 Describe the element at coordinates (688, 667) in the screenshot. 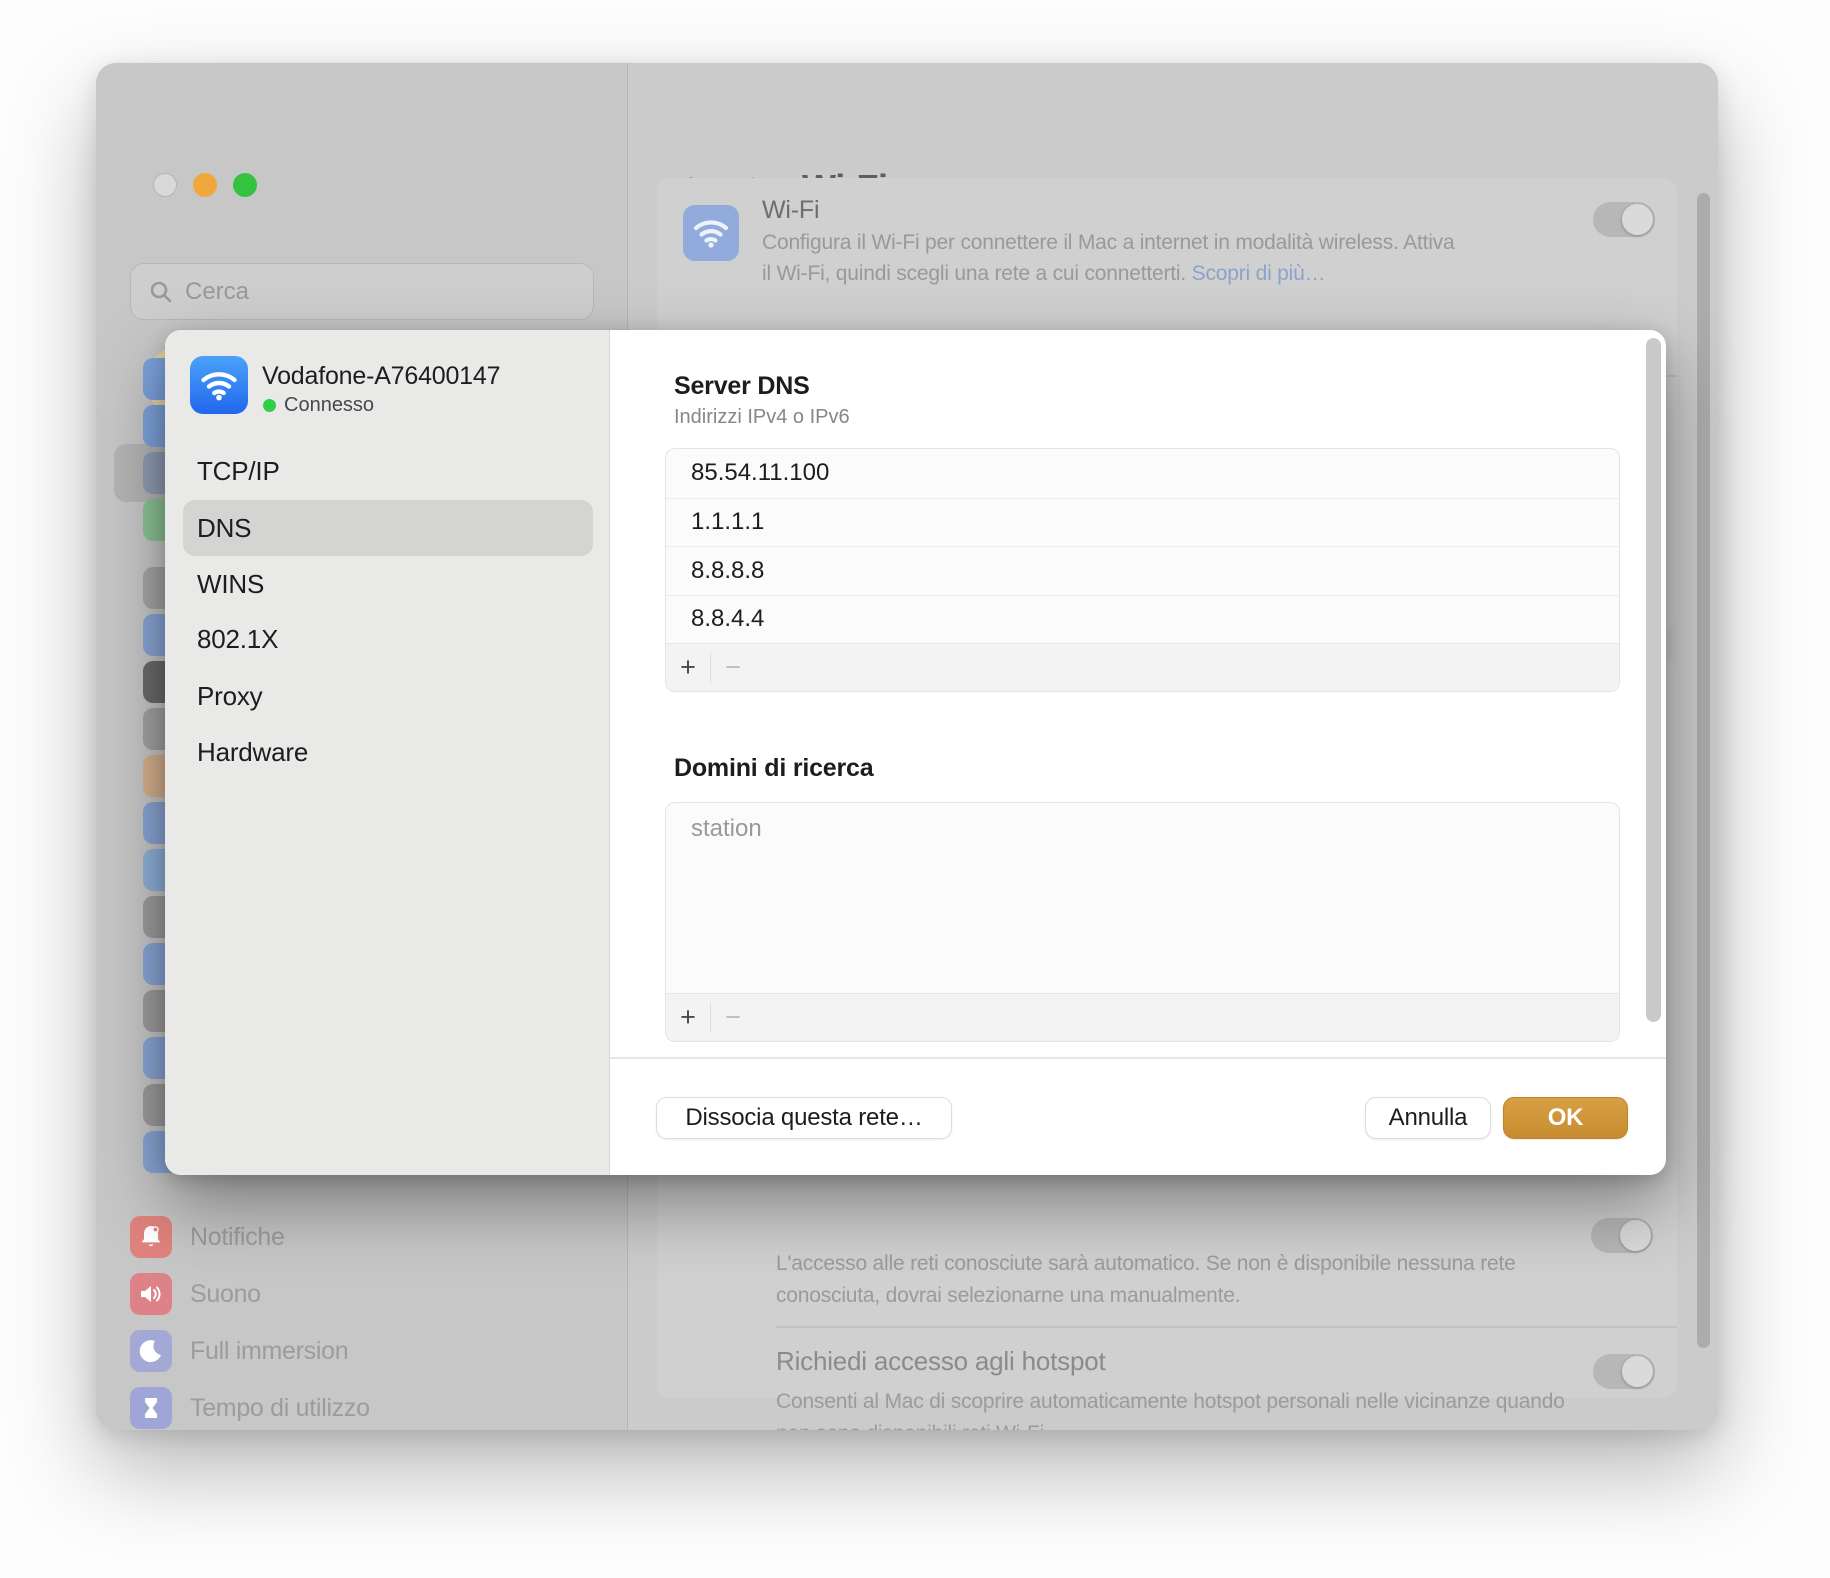

I see `add-dns-button: +` at that location.